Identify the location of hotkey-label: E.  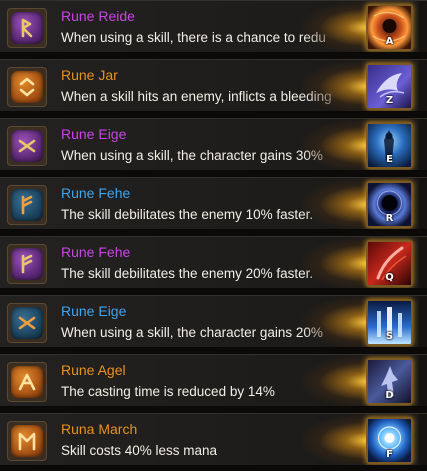
(389, 159).